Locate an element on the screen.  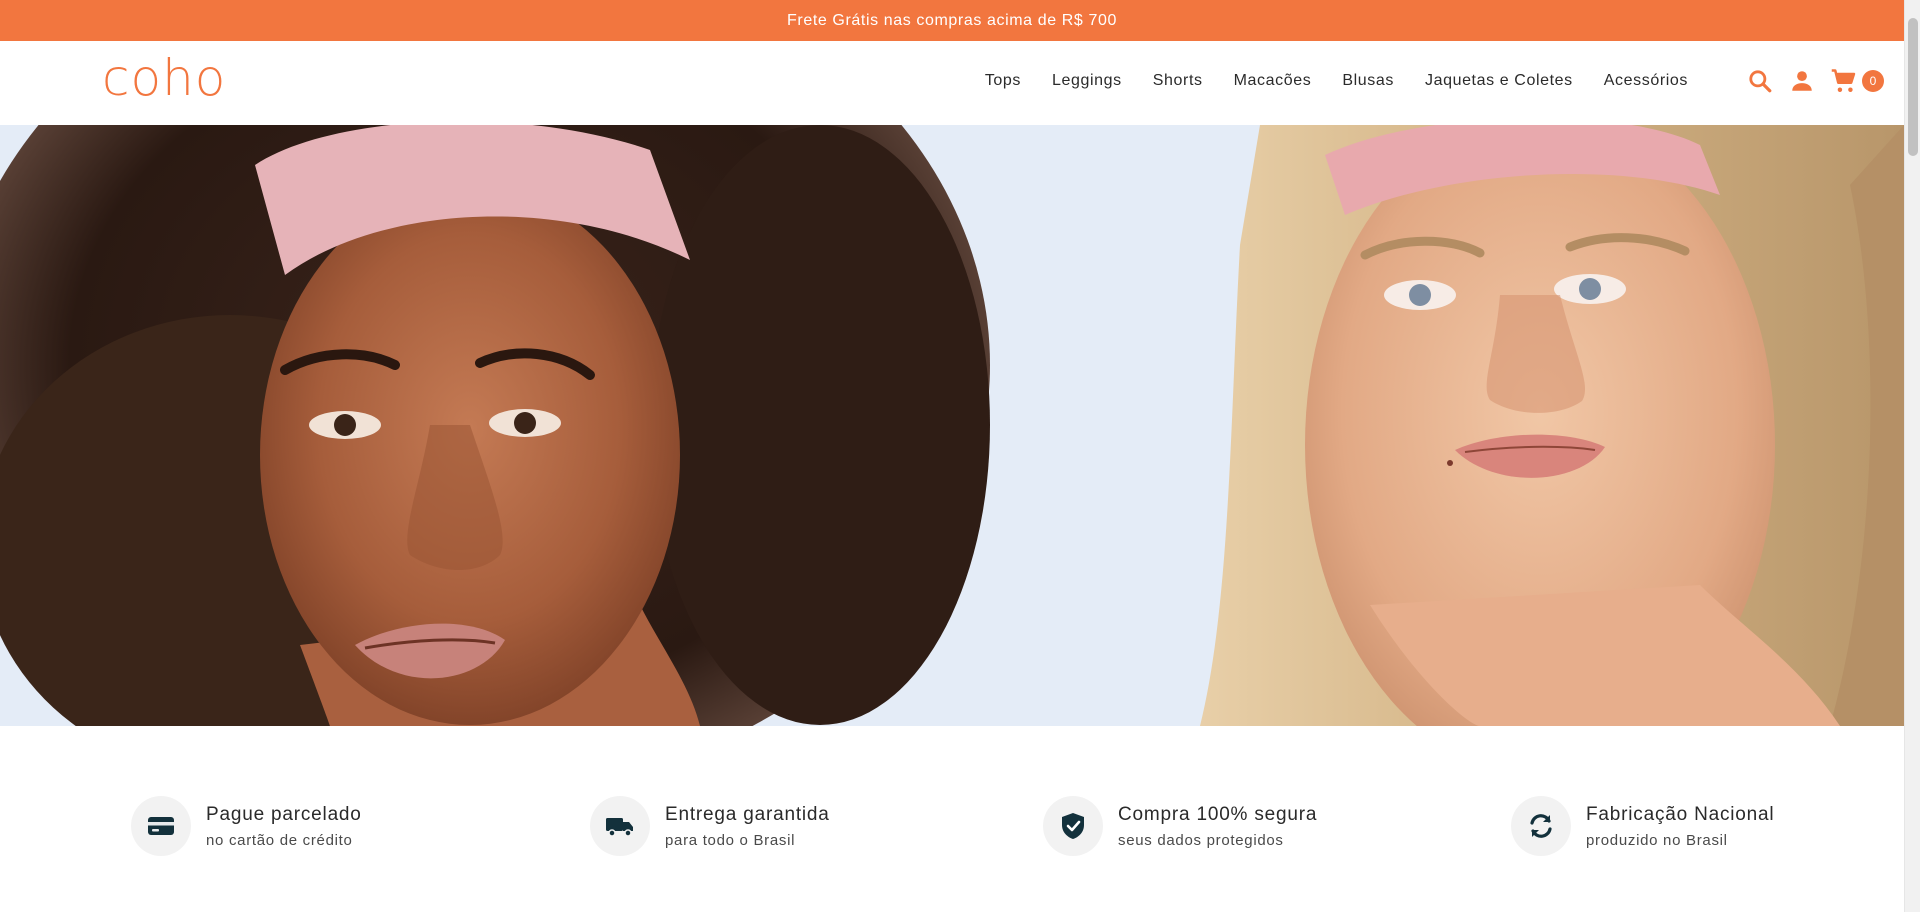
benefit-title: Compra 100% segura is located at coordinates (1218, 814).